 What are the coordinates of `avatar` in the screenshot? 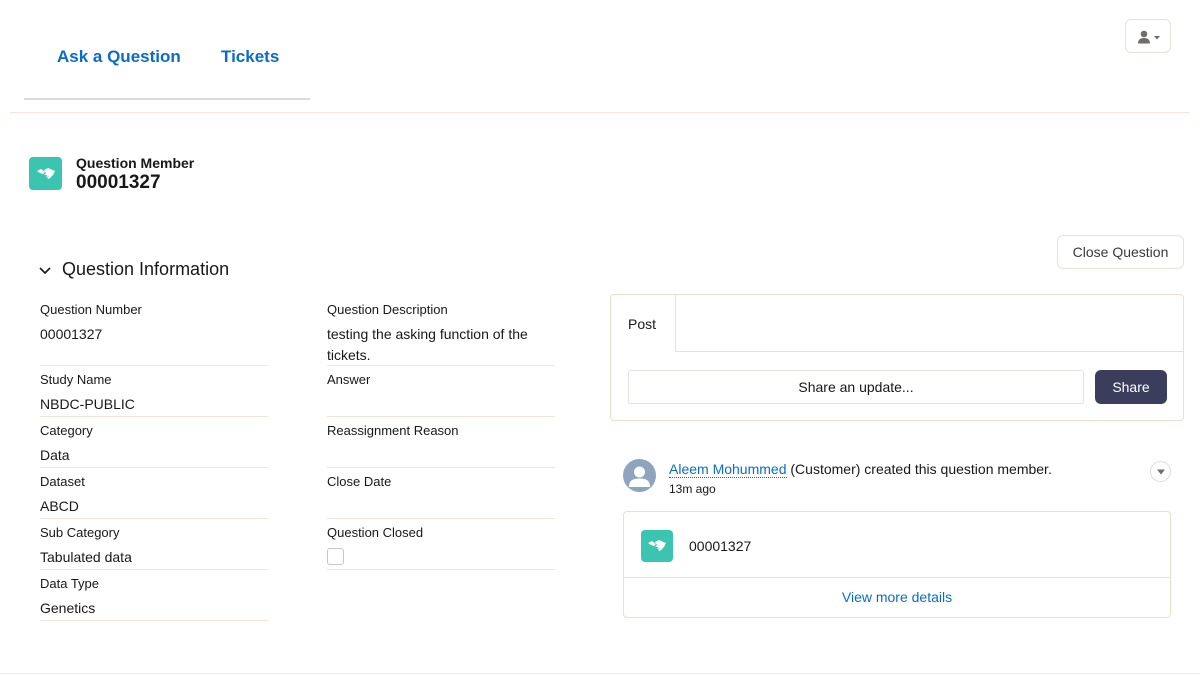 It's located at (639, 475).